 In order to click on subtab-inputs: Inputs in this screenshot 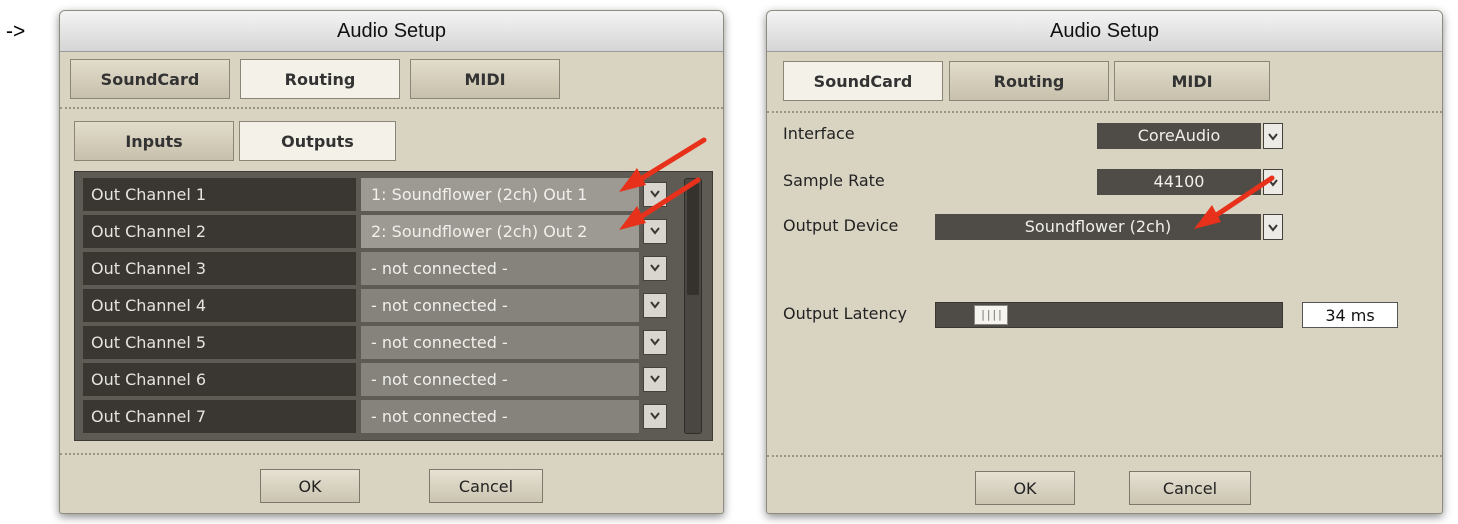, I will do `click(154, 141)`.